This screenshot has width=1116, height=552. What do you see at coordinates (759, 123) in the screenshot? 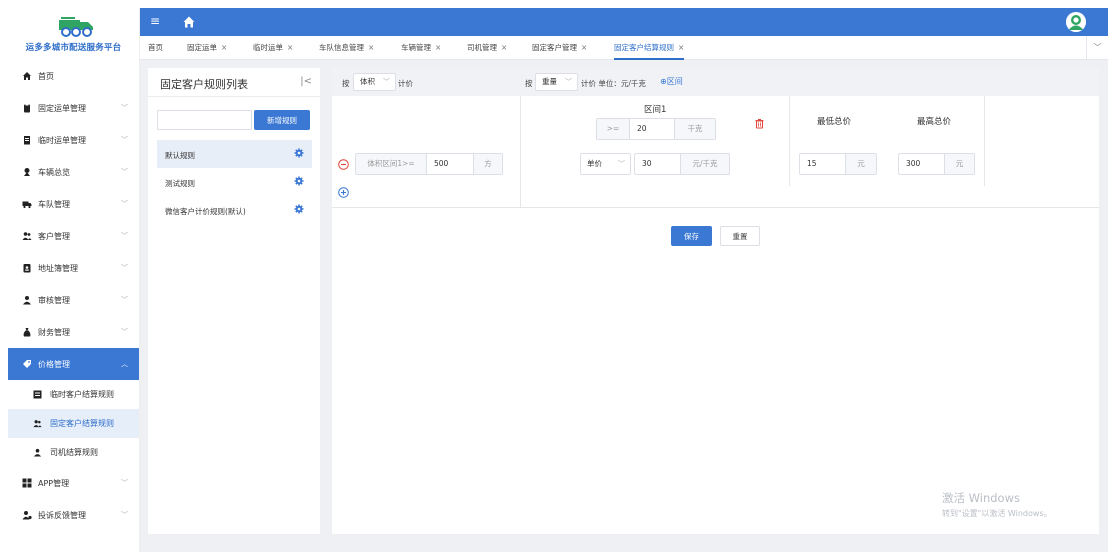
I see `trash-icon` at bounding box center [759, 123].